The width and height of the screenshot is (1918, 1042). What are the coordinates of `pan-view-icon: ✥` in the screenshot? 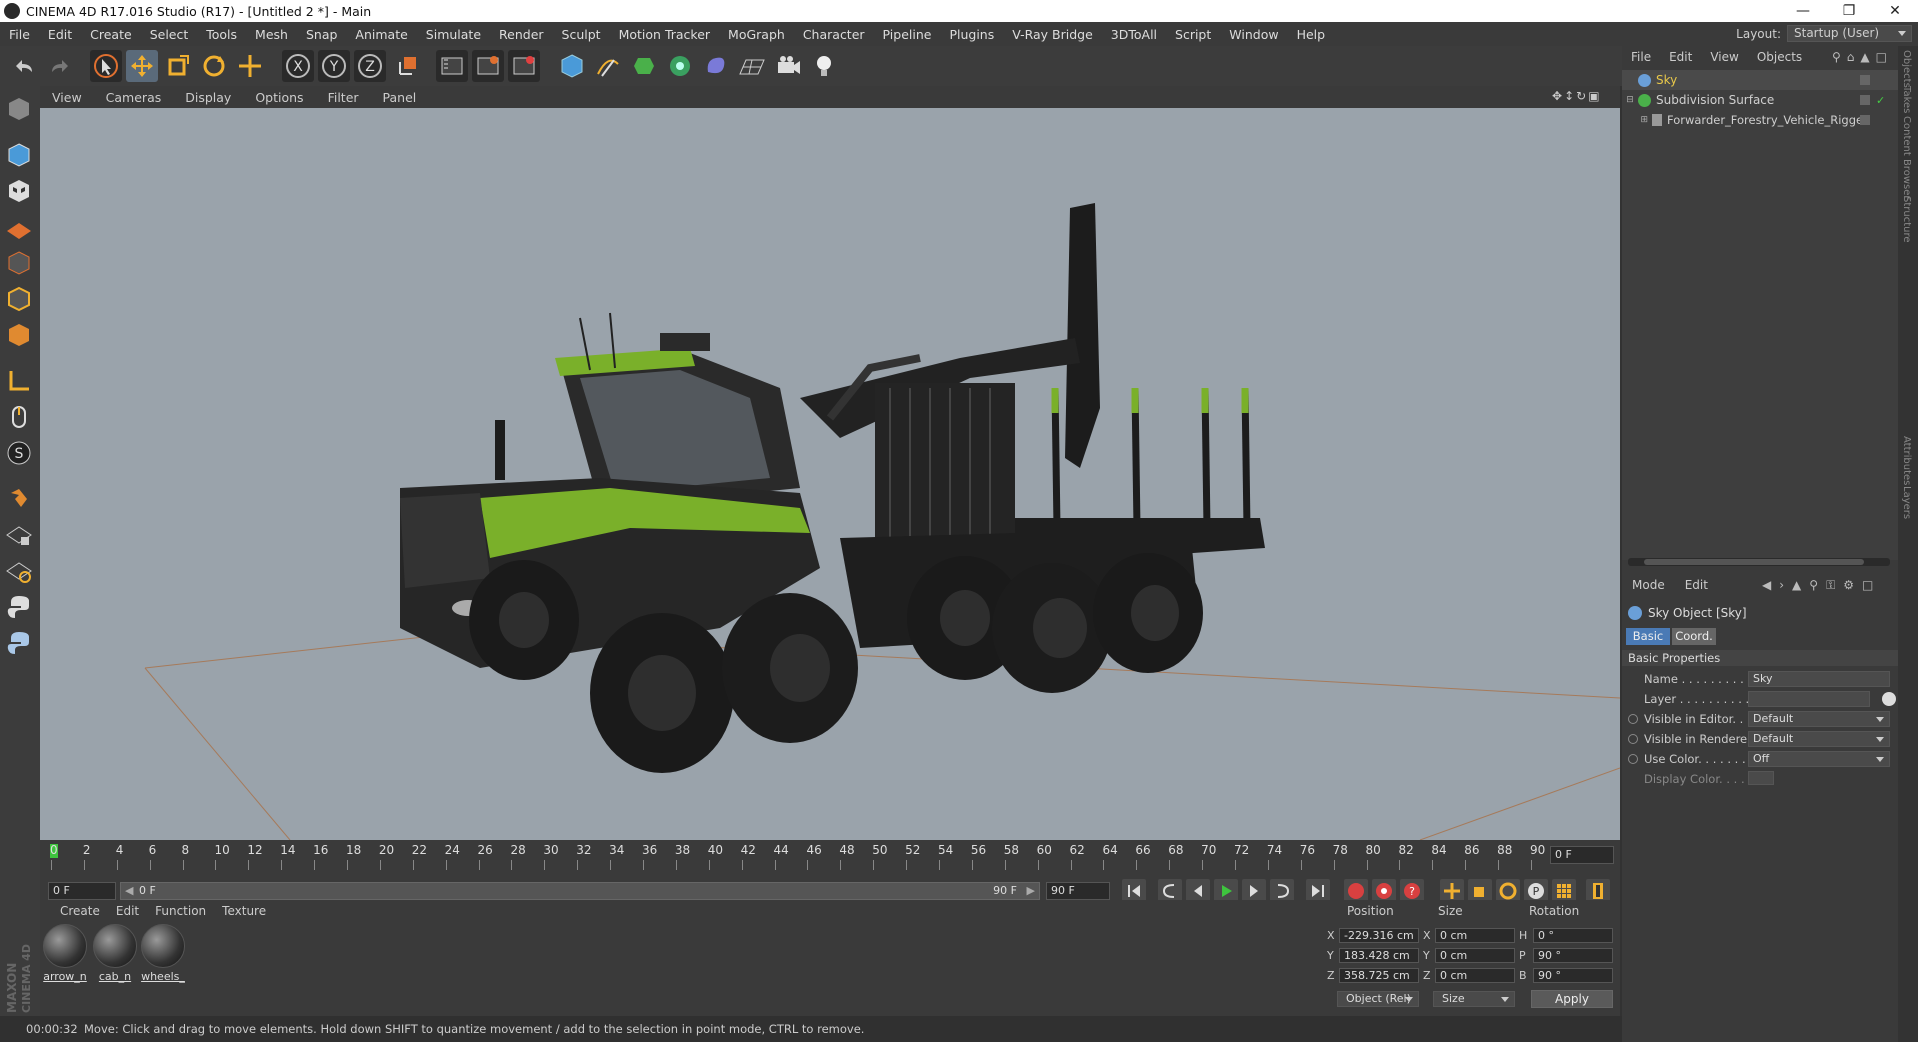 It's located at (1557, 96).